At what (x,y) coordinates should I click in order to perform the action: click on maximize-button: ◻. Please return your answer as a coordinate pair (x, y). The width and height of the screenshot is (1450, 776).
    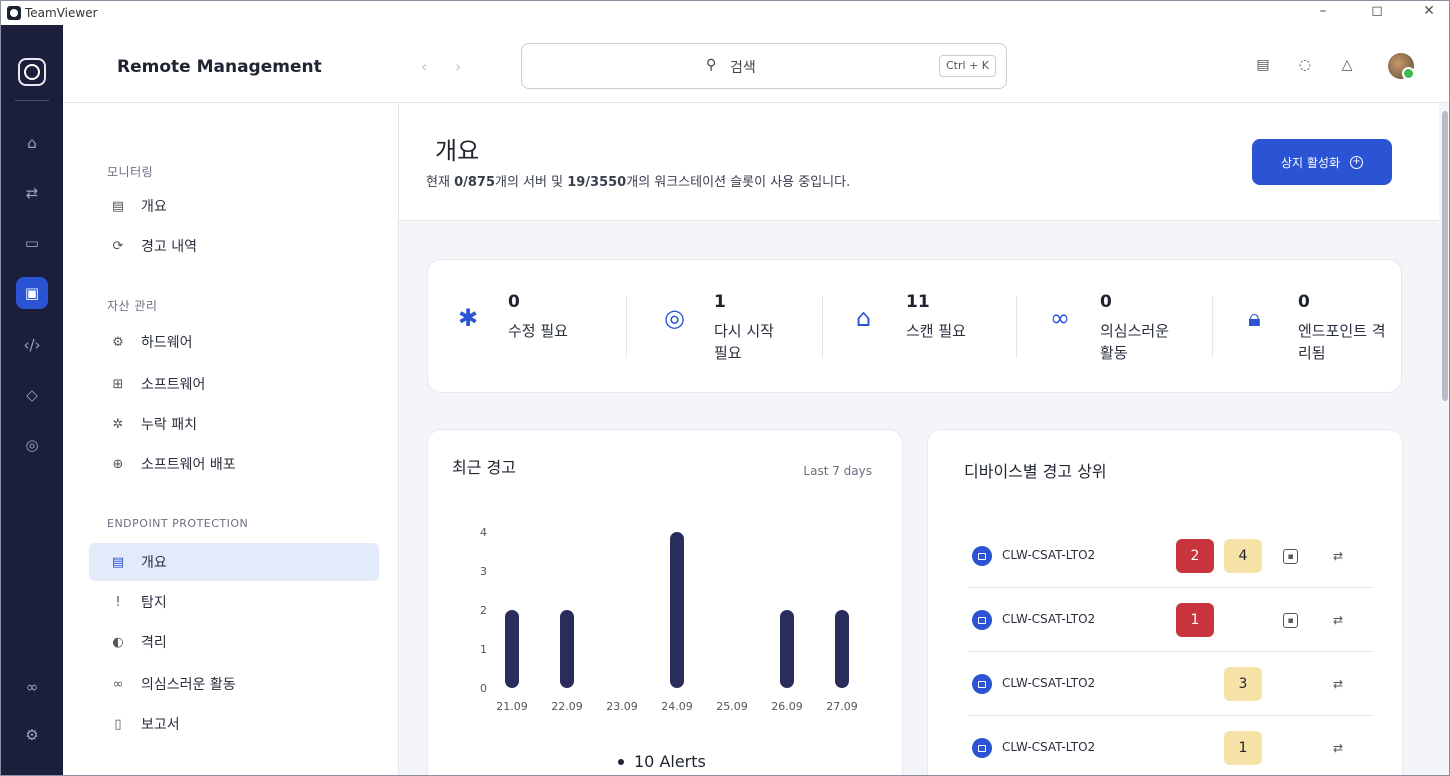
    Looking at the image, I should click on (1377, 11).